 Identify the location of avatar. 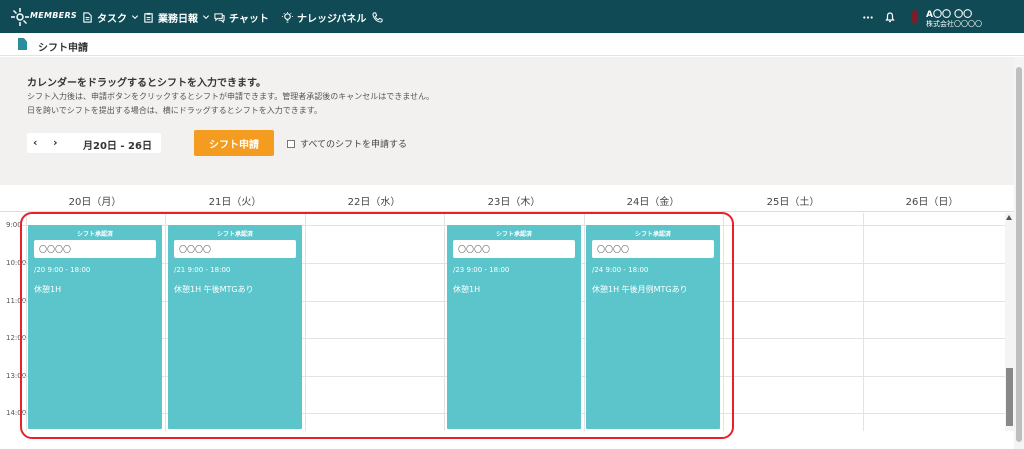
(915, 17).